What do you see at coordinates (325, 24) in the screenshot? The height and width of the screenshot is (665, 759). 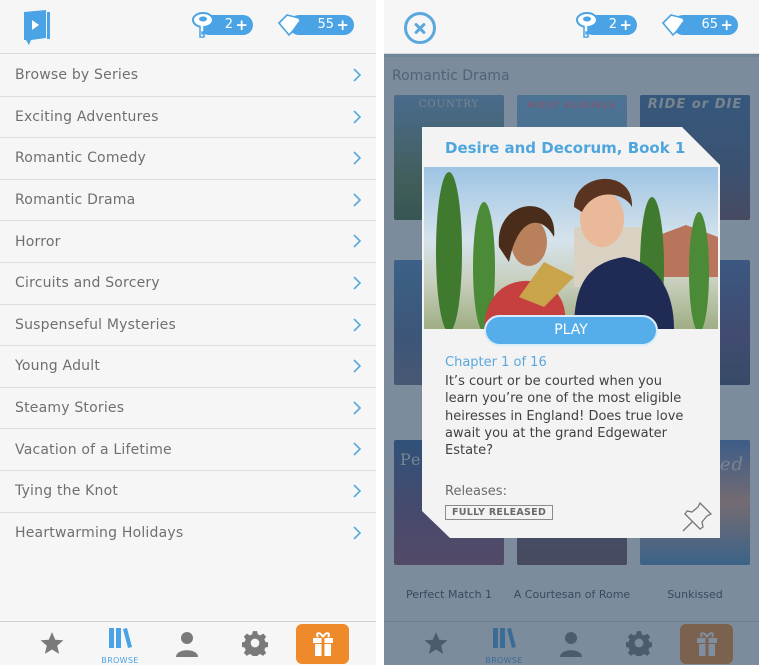 I see `gems-count: 55` at bounding box center [325, 24].